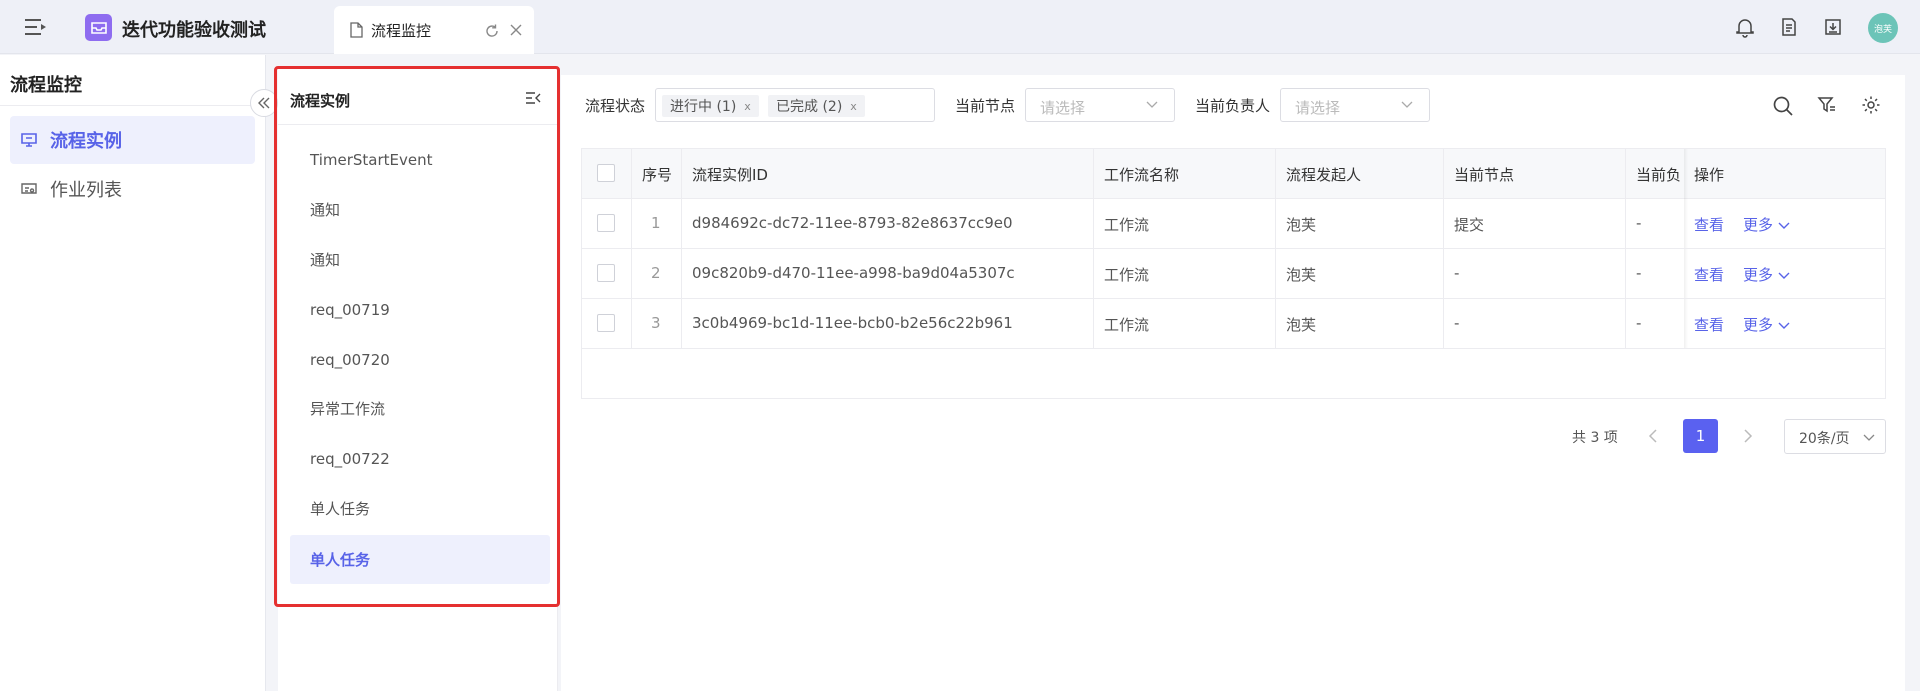 The height and width of the screenshot is (691, 1920). What do you see at coordinates (86, 141) in the screenshot?
I see `nav-item-label: 流程实例` at bounding box center [86, 141].